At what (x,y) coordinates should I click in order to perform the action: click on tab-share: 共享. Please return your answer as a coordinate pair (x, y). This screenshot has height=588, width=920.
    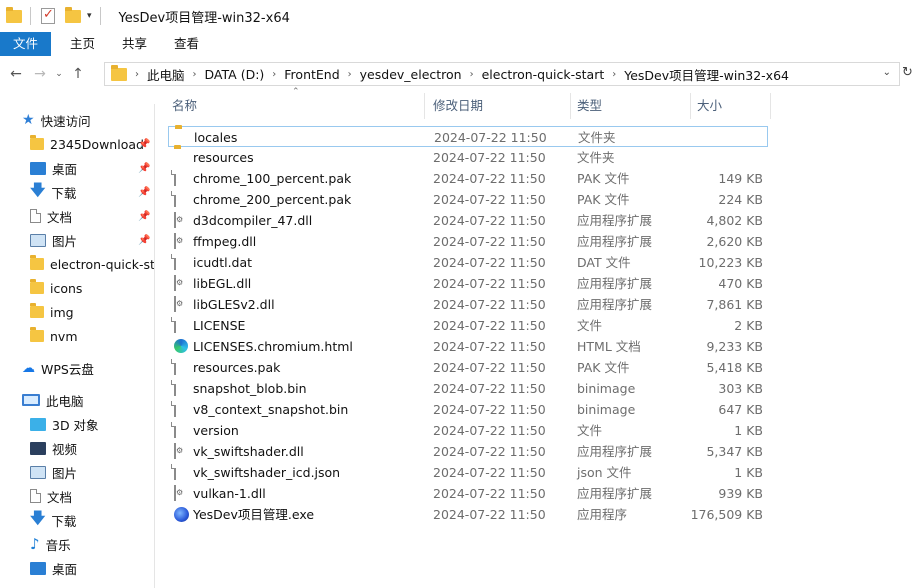
    Looking at the image, I should click on (134, 44).